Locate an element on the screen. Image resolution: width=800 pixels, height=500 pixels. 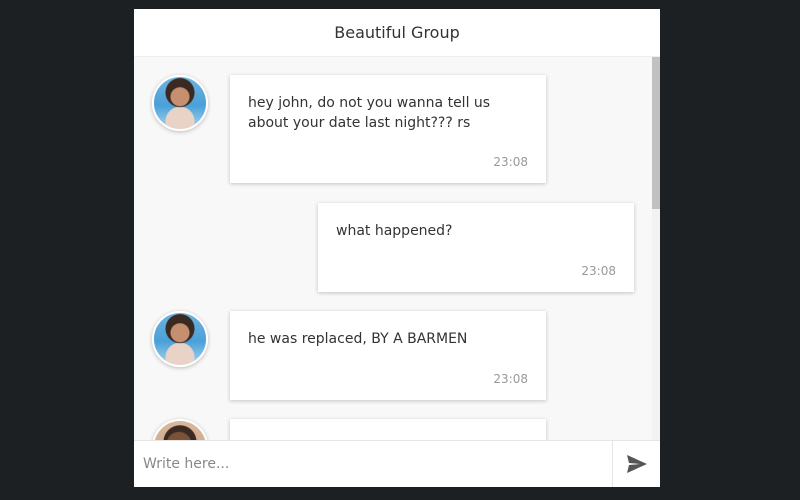
message-input is located at coordinates (373, 464).